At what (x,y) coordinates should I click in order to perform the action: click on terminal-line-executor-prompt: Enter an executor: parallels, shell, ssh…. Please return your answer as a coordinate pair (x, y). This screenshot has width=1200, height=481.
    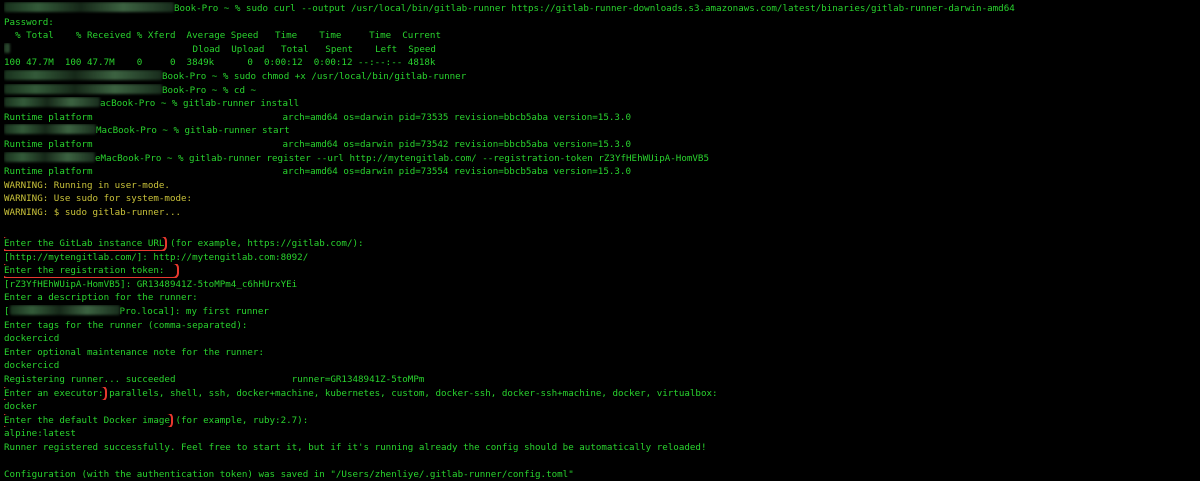
    Looking at the image, I should click on (361, 393).